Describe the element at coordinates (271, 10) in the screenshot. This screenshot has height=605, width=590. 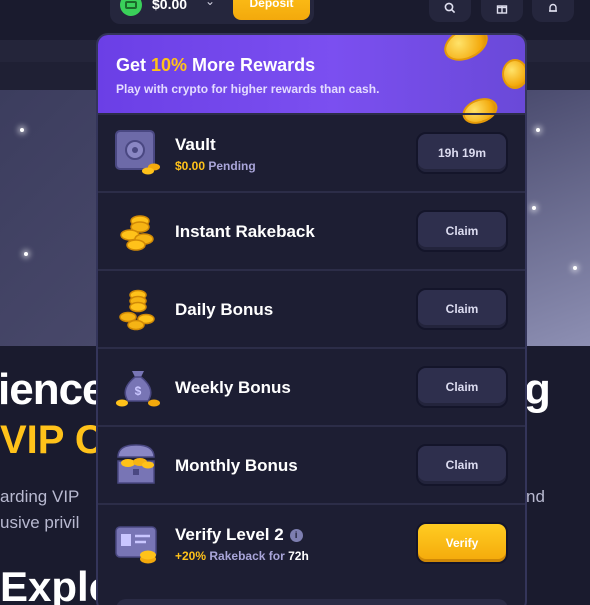
I see `deposit-button: Deposit` at that location.